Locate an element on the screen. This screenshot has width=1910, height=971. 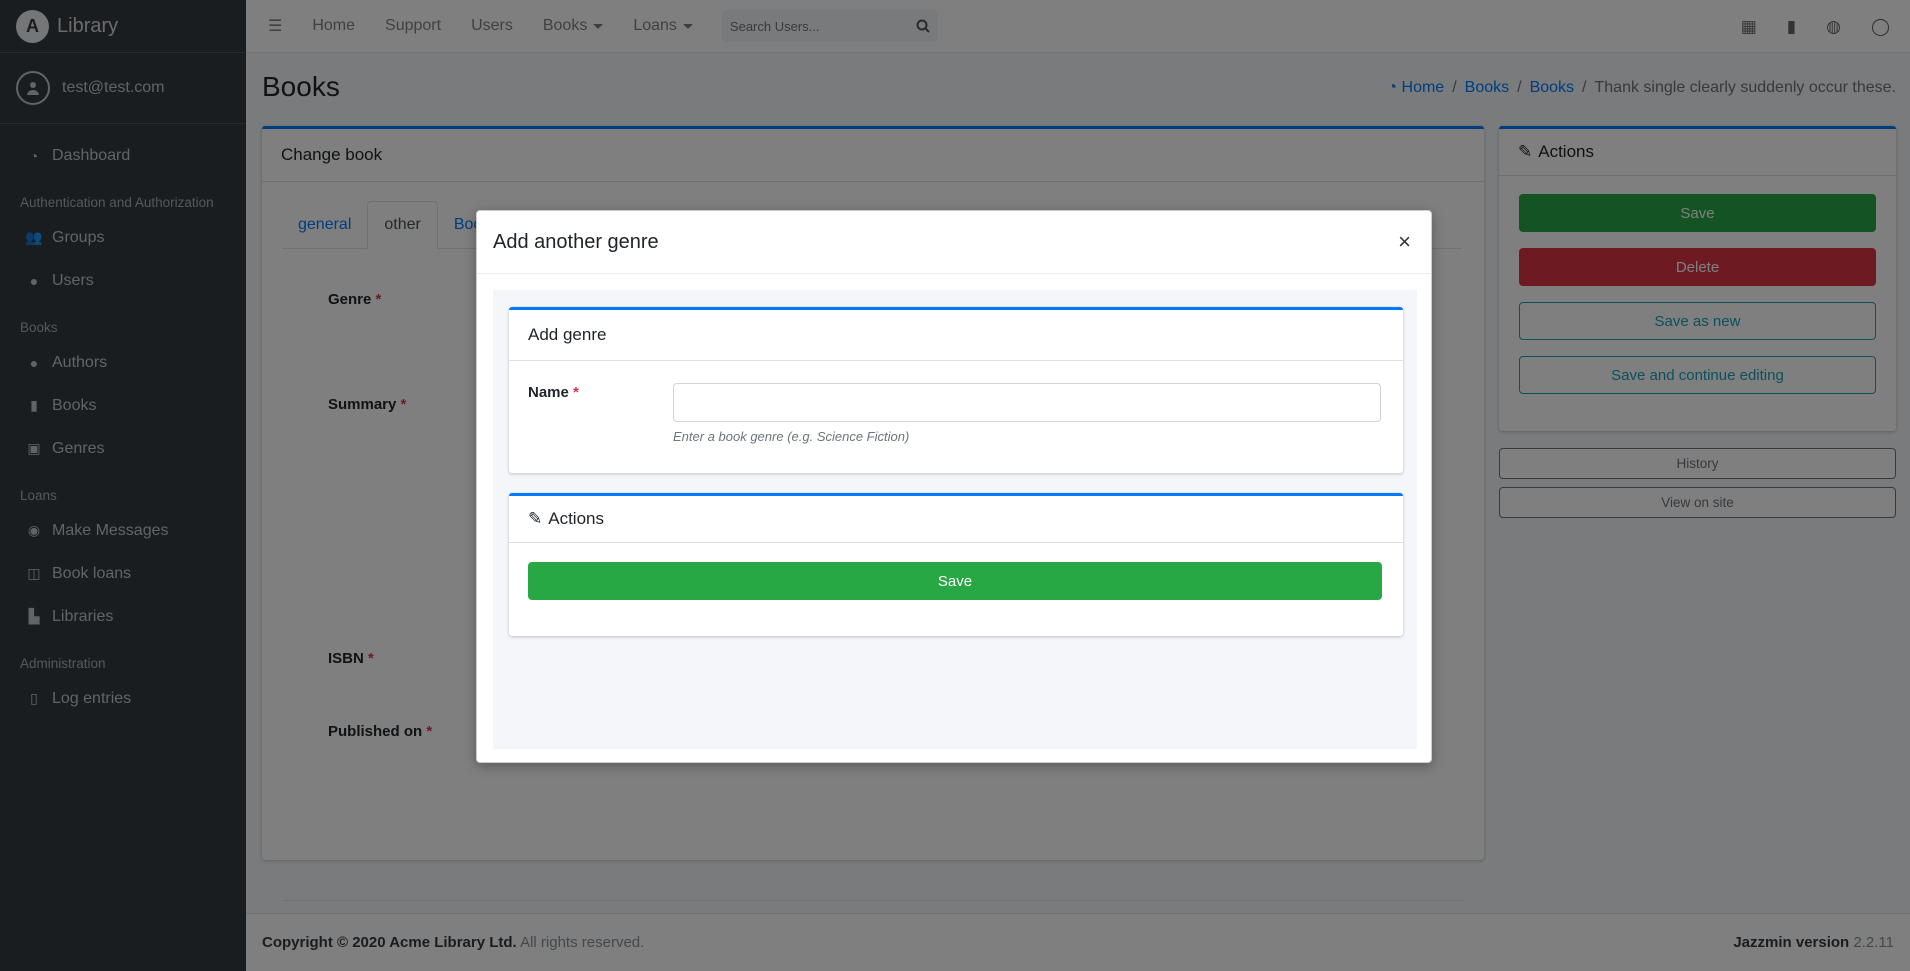
modal-actions-title: Actions is located at coordinates (576, 518).